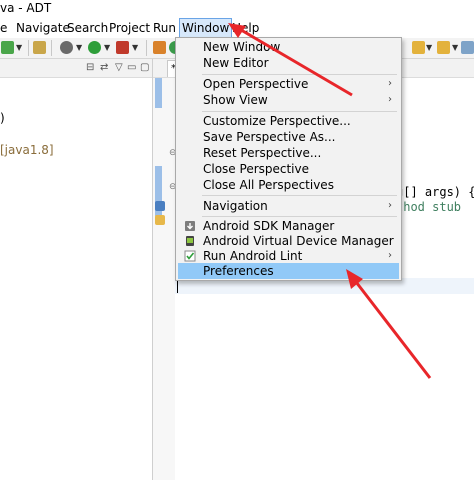  Describe the element at coordinates (158, 93) in the screenshot. I see `gutter-highlight` at that location.